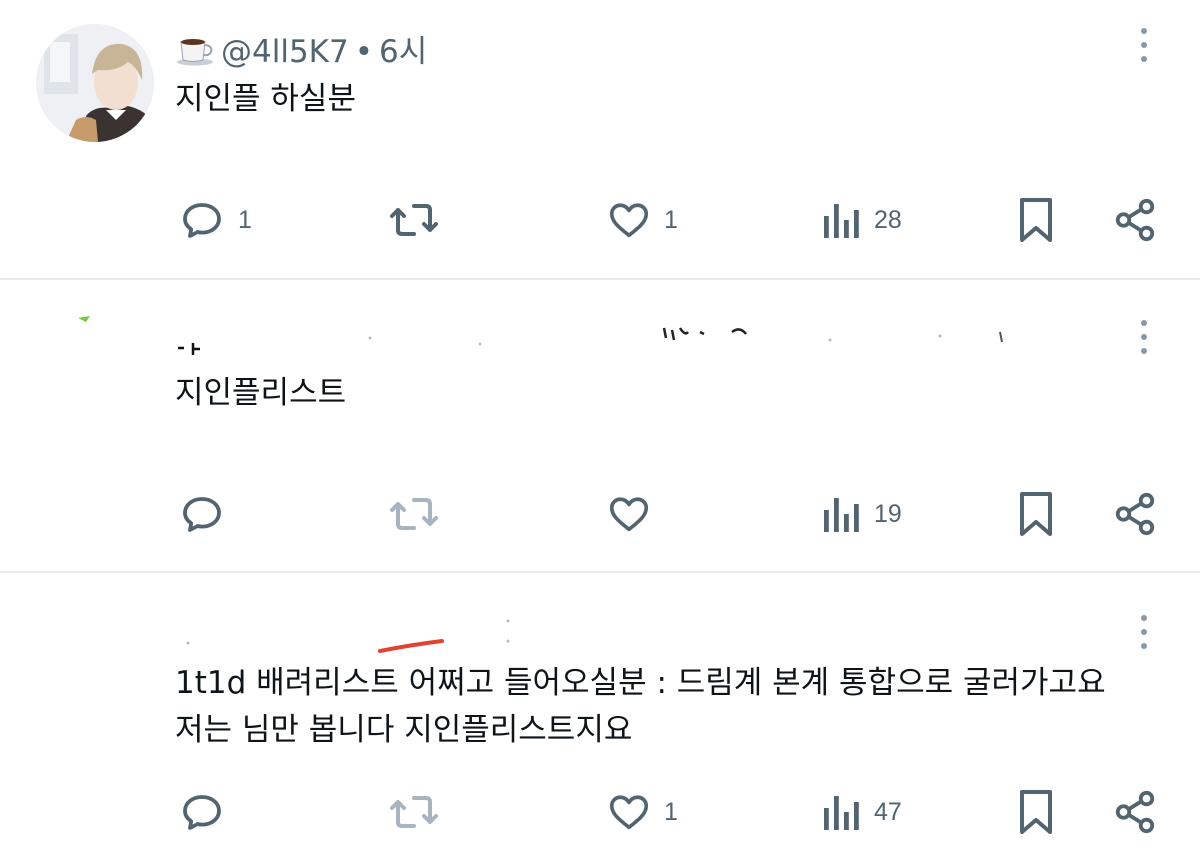 This screenshot has height=850, width=1200. What do you see at coordinates (600, 812) in the screenshot?
I see `action-bar: 1 47` at bounding box center [600, 812].